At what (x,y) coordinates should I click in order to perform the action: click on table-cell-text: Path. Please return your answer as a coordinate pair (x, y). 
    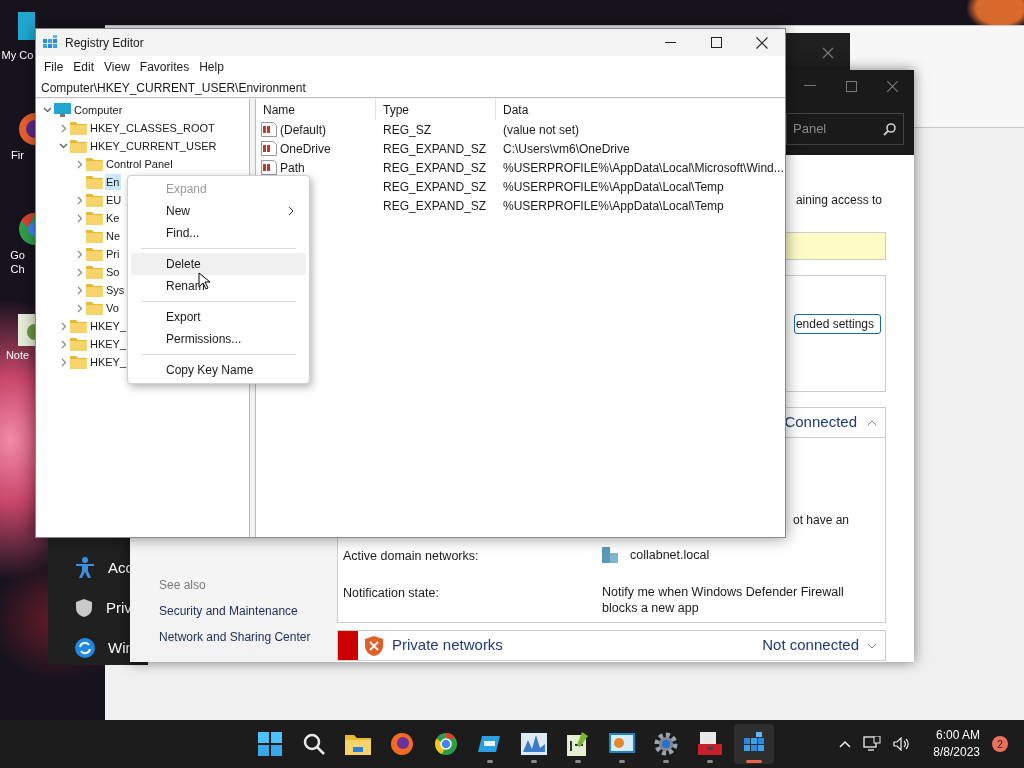
    Looking at the image, I should click on (292, 168).